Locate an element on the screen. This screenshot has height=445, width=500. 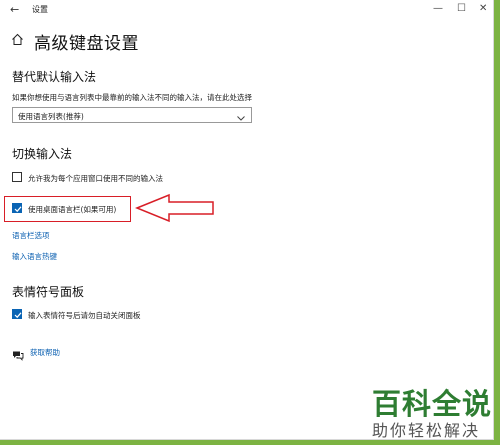
maximize-button: ☐ is located at coordinates (461, 9).